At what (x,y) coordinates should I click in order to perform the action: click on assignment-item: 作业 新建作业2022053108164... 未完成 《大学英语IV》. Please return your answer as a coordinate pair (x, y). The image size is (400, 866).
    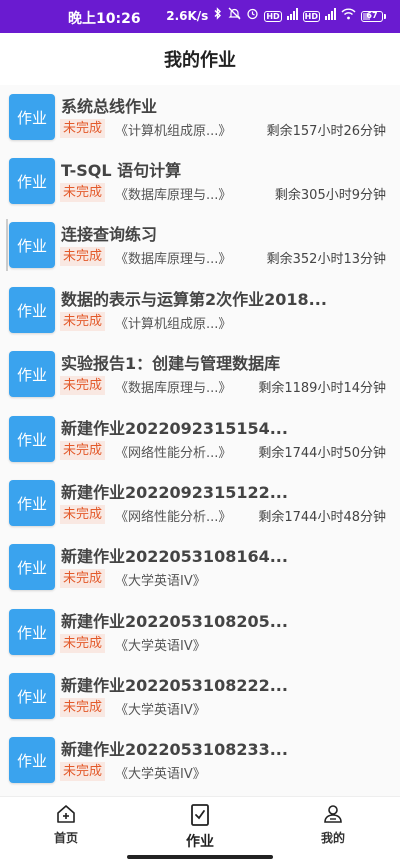
    Looking at the image, I should click on (200, 567).